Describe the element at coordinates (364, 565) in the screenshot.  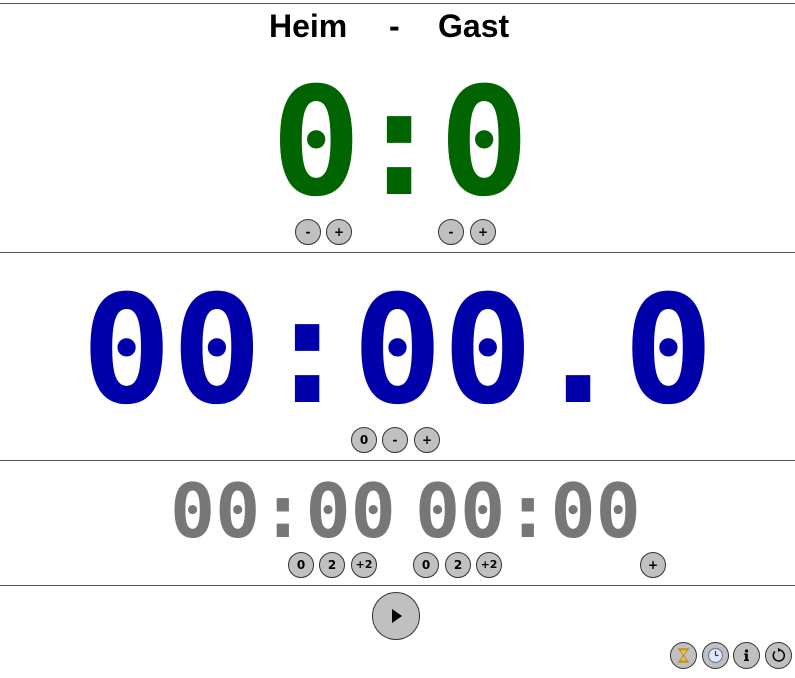
I see `home-penalty-plus-two-button: +2` at that location.